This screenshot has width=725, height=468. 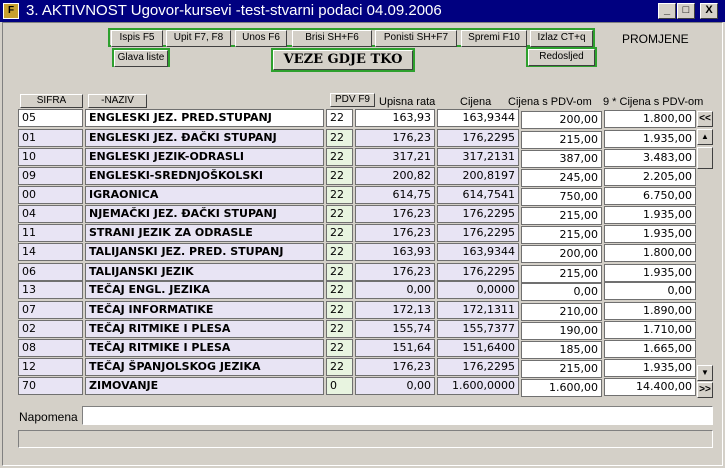 I want to click on cell-naziv: ENGLESKI-SREDNJOŠKOLSKI, so click(x=204, y=176).